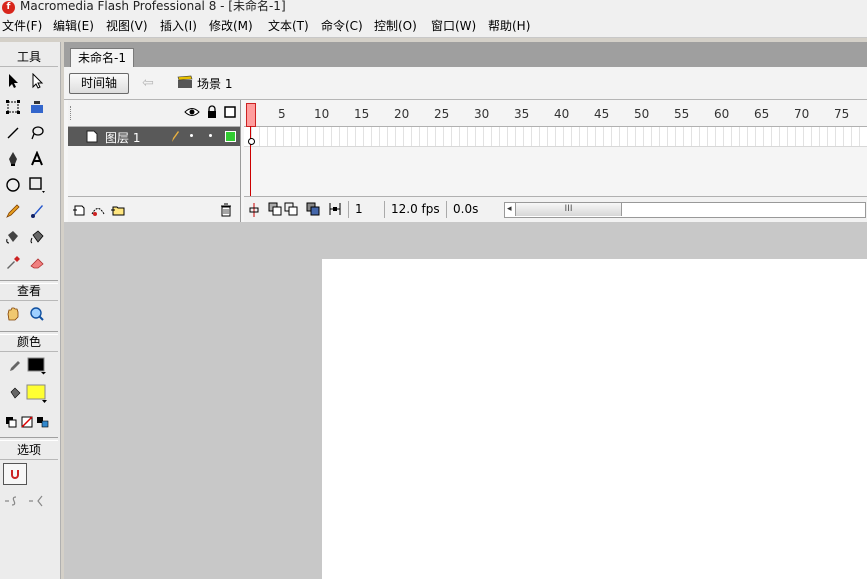 Image resolution: width=867 pixels, height=579 pixels. What do you see at coordinates (92, 138) in the screenshot?
I see `layer-page-icon` at bounding box center [92, 138].